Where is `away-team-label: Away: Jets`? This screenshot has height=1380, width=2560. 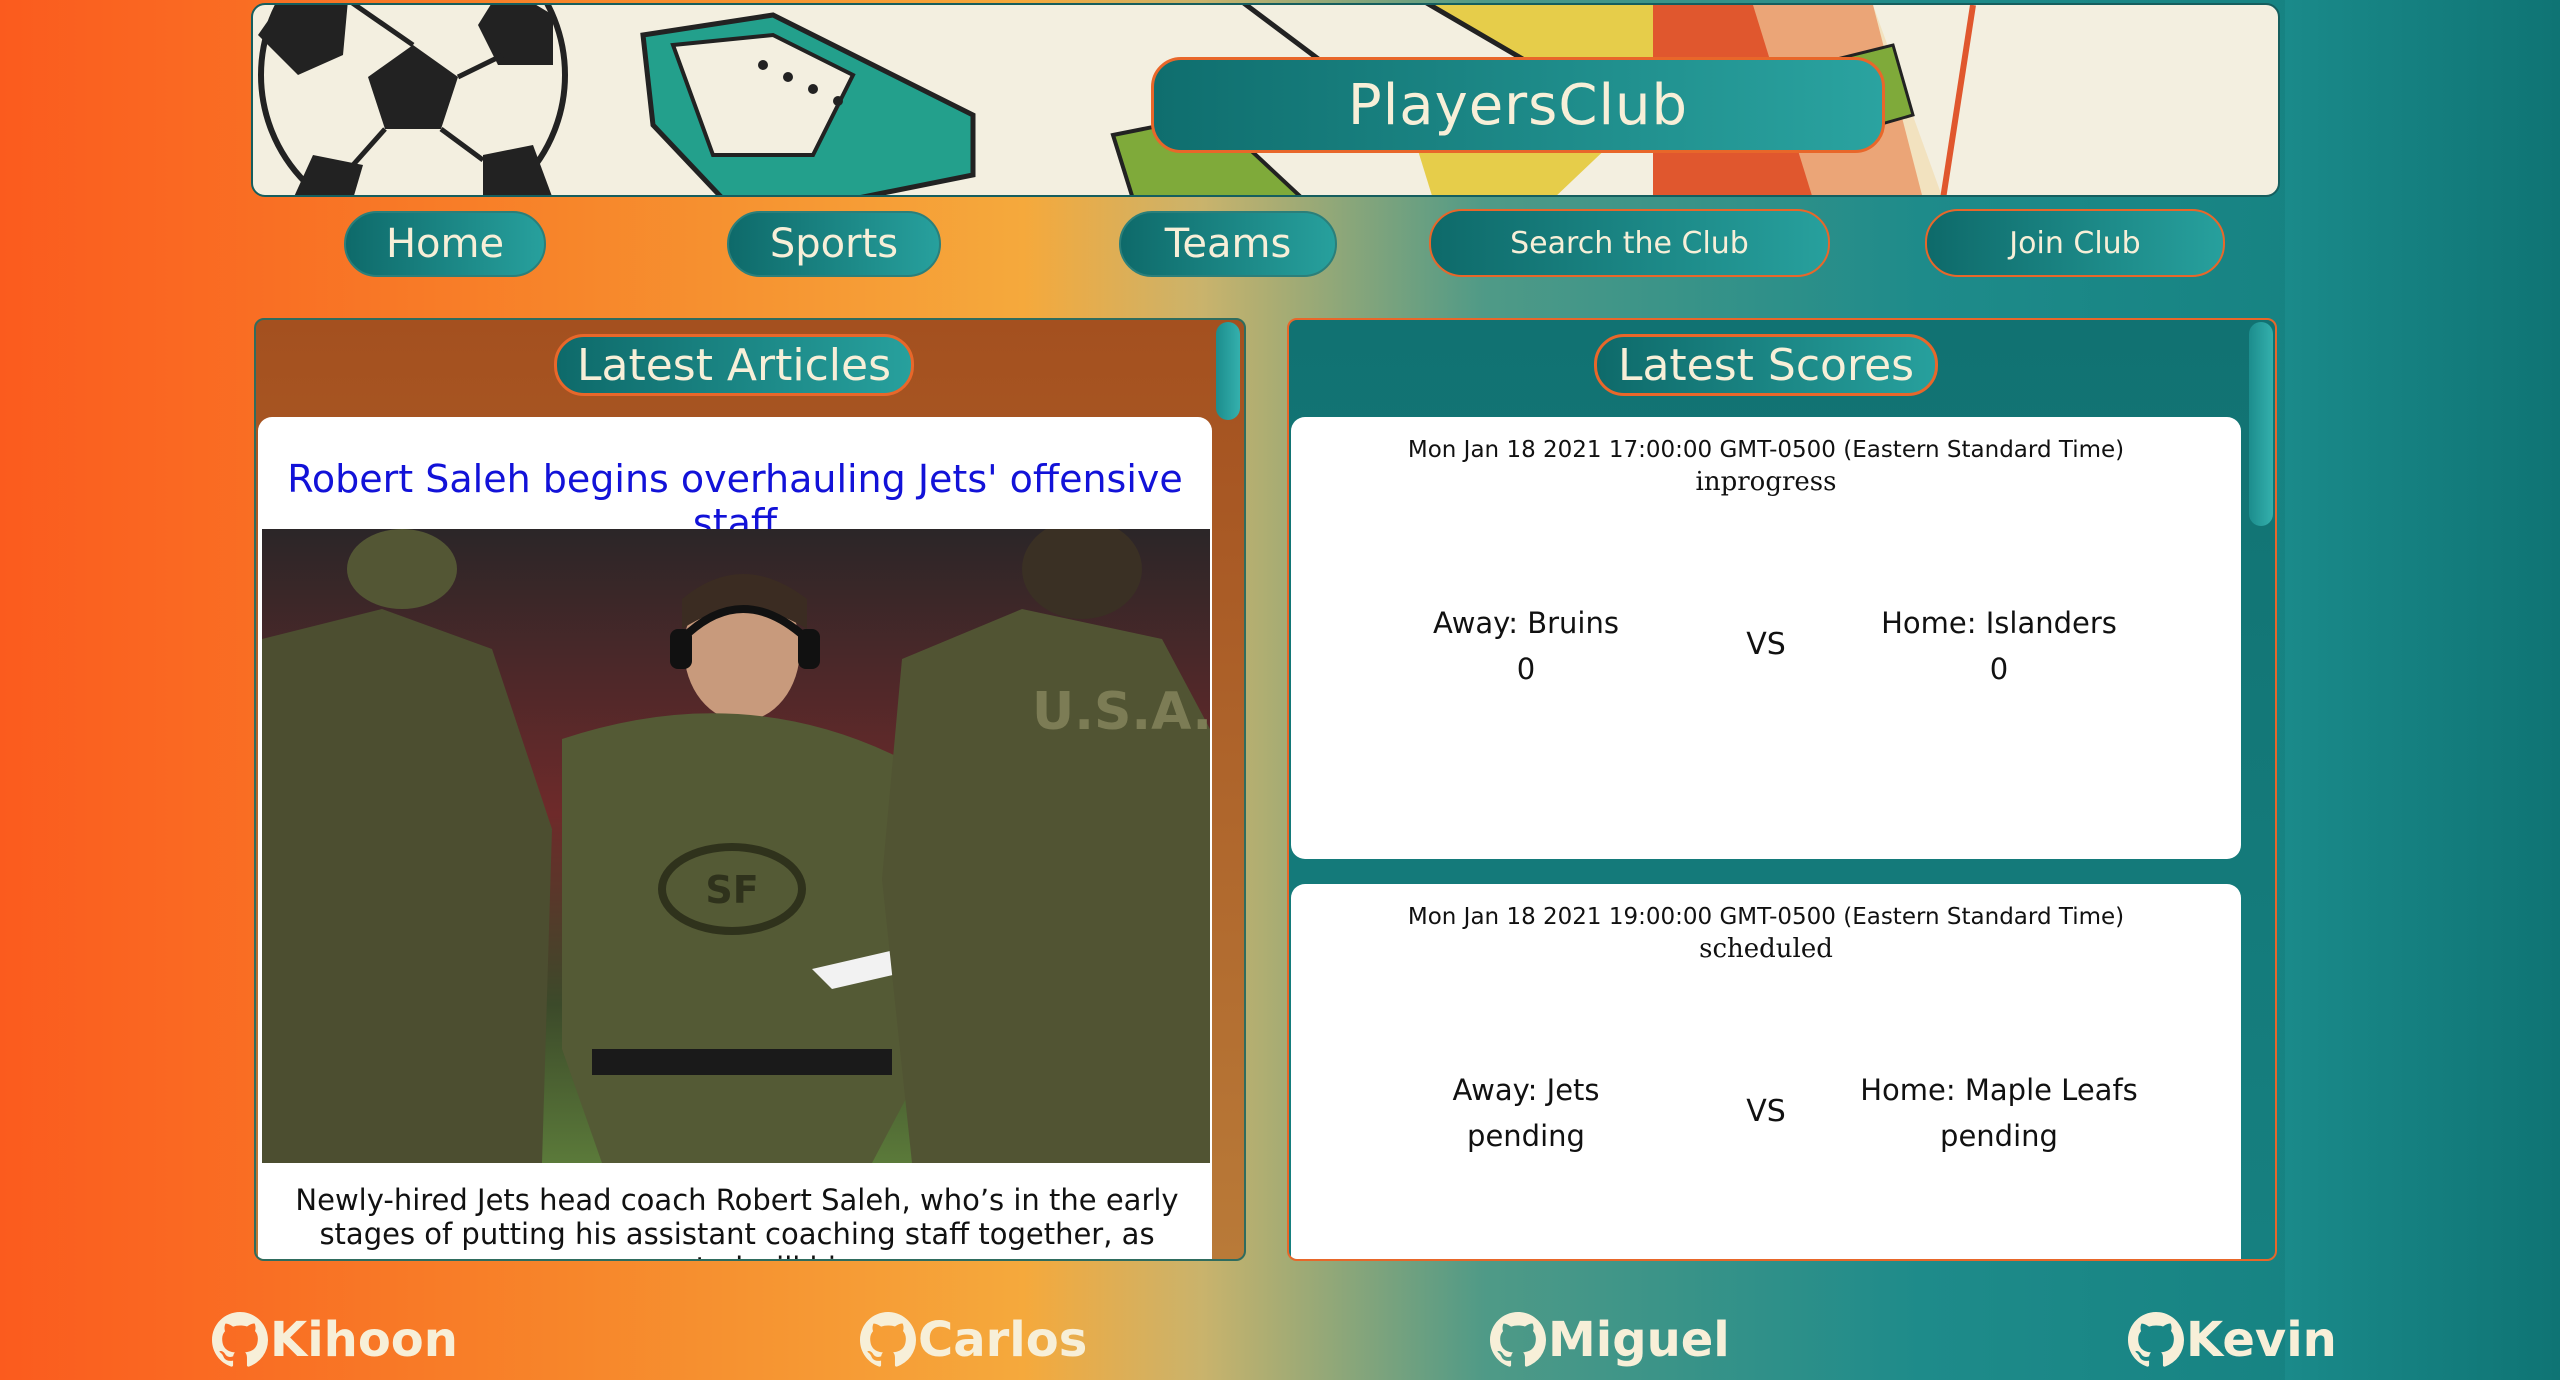 away-team-label: Away: Jets is located at coordinates (1526, 1090).